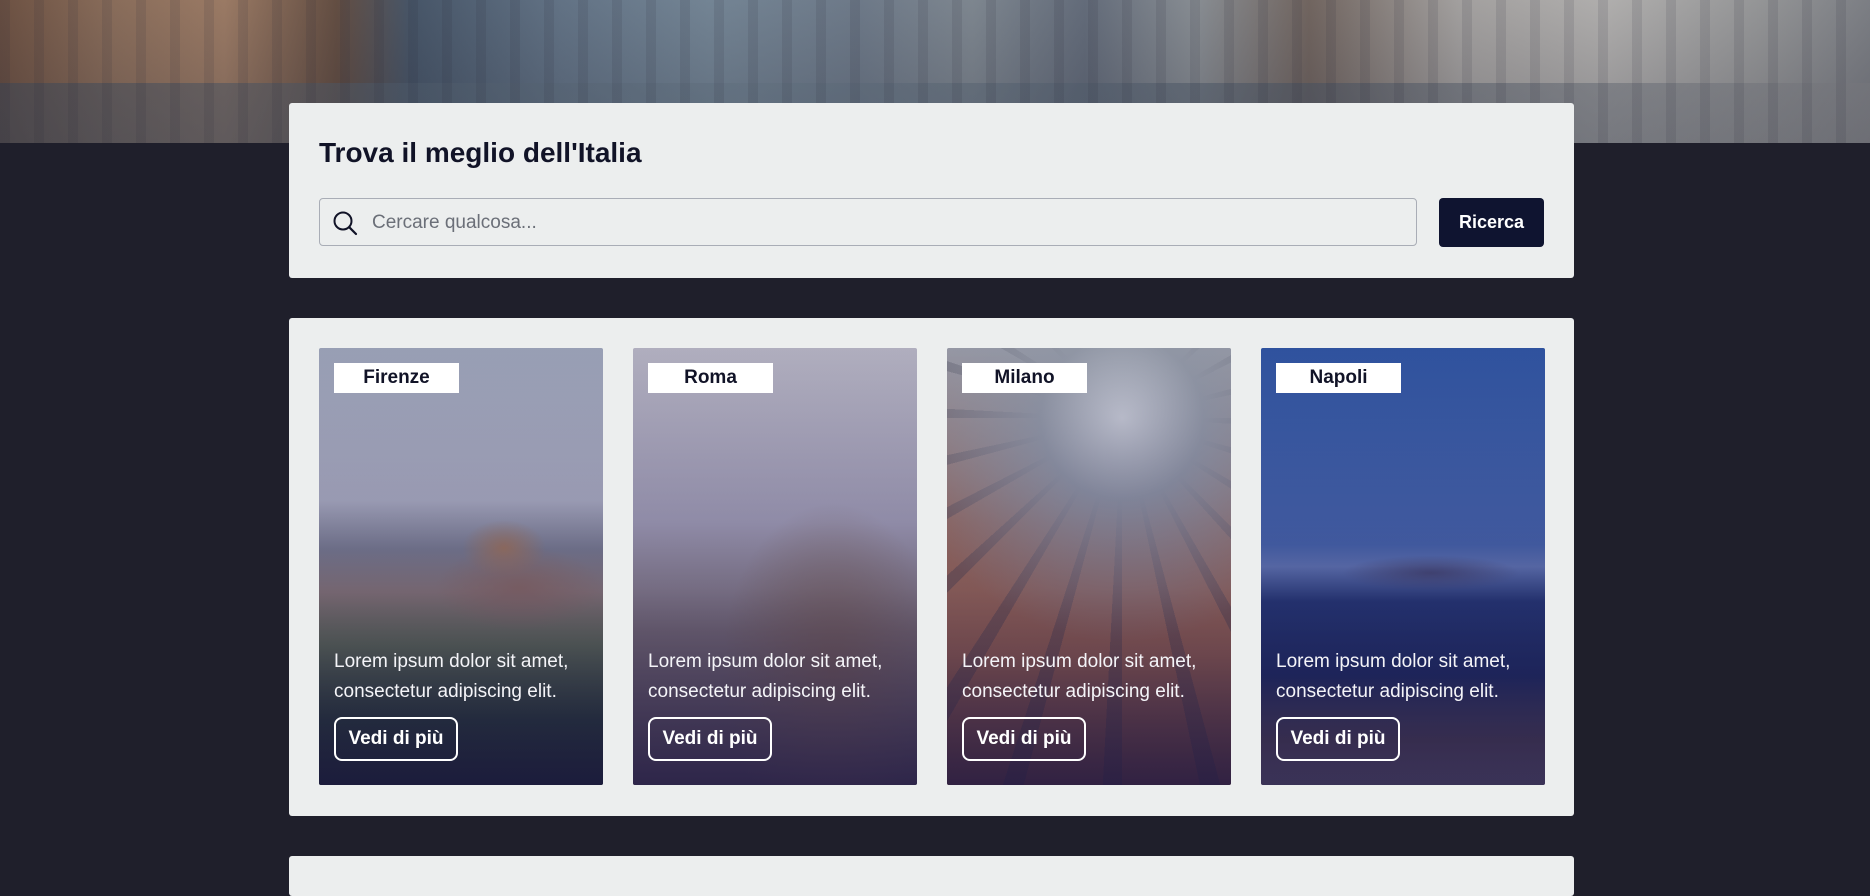 The image size is (1870, 896). Describe the element at coordinates (1024, 739) in the screenshot. I see `see-more-button-milano: Vedi di più` at that location.